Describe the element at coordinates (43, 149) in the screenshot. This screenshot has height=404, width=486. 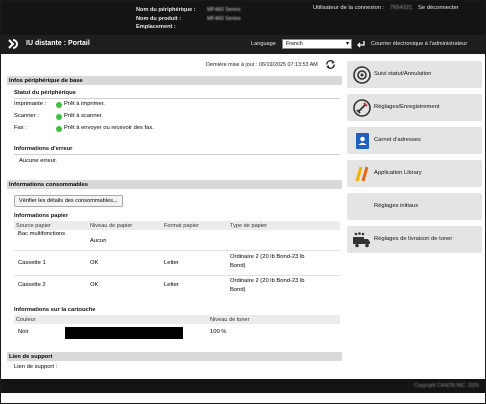
I see `error-info-title: Informations d'erreur` at that location.